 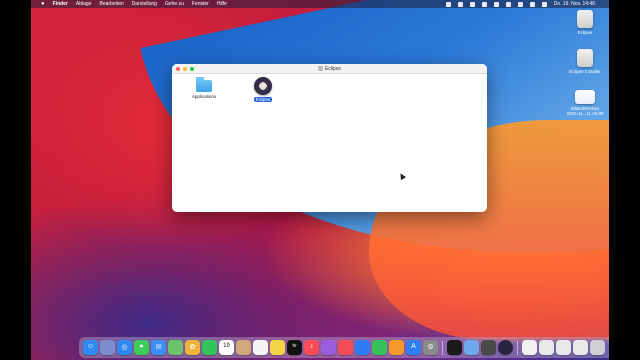 I want to click on folder-icon, so click(x=204, y=84).